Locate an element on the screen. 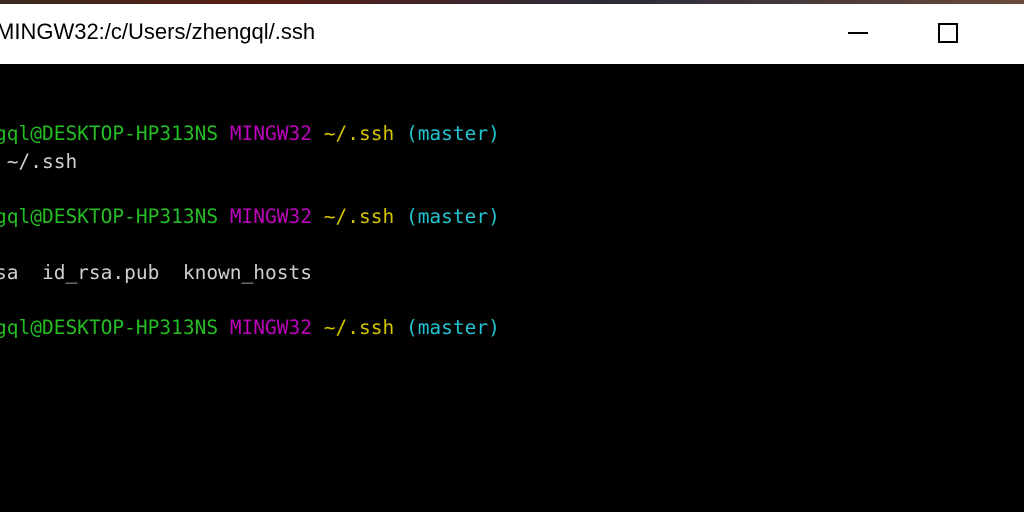 The height and width of the screenshot is (512, 1024). maximize-icon is located at coordinates (948, 33).